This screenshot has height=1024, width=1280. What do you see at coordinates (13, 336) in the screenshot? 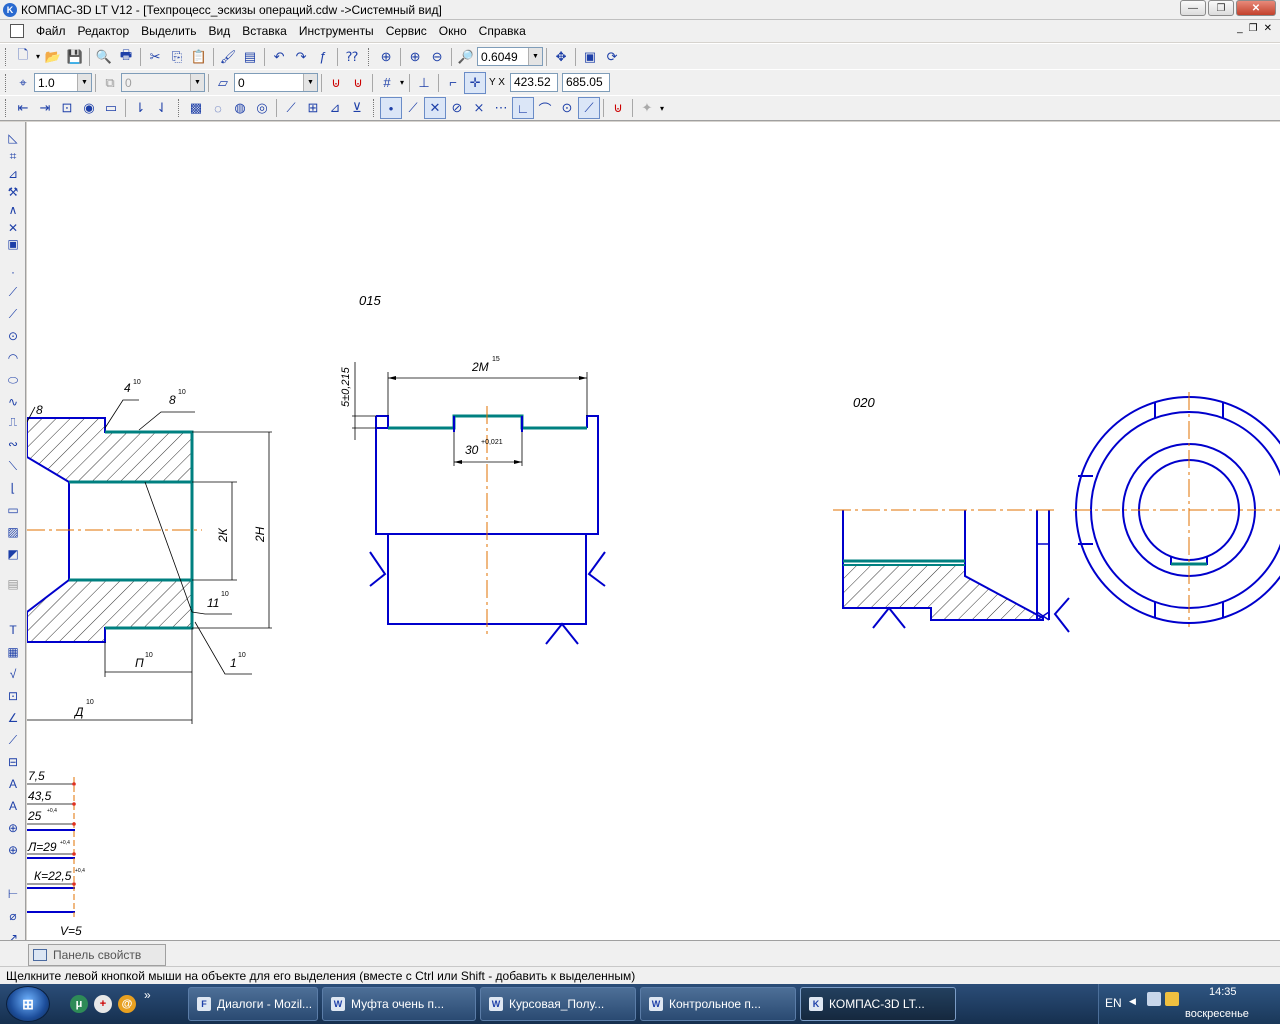
I see `circle-icon: ⊙` at bounding box center [13, 336].